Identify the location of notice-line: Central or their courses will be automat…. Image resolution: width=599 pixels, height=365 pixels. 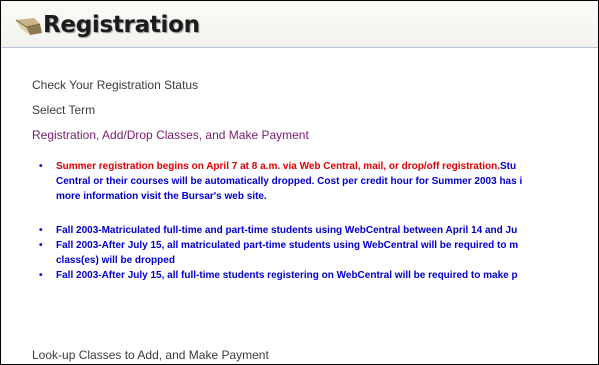
(289, 181).